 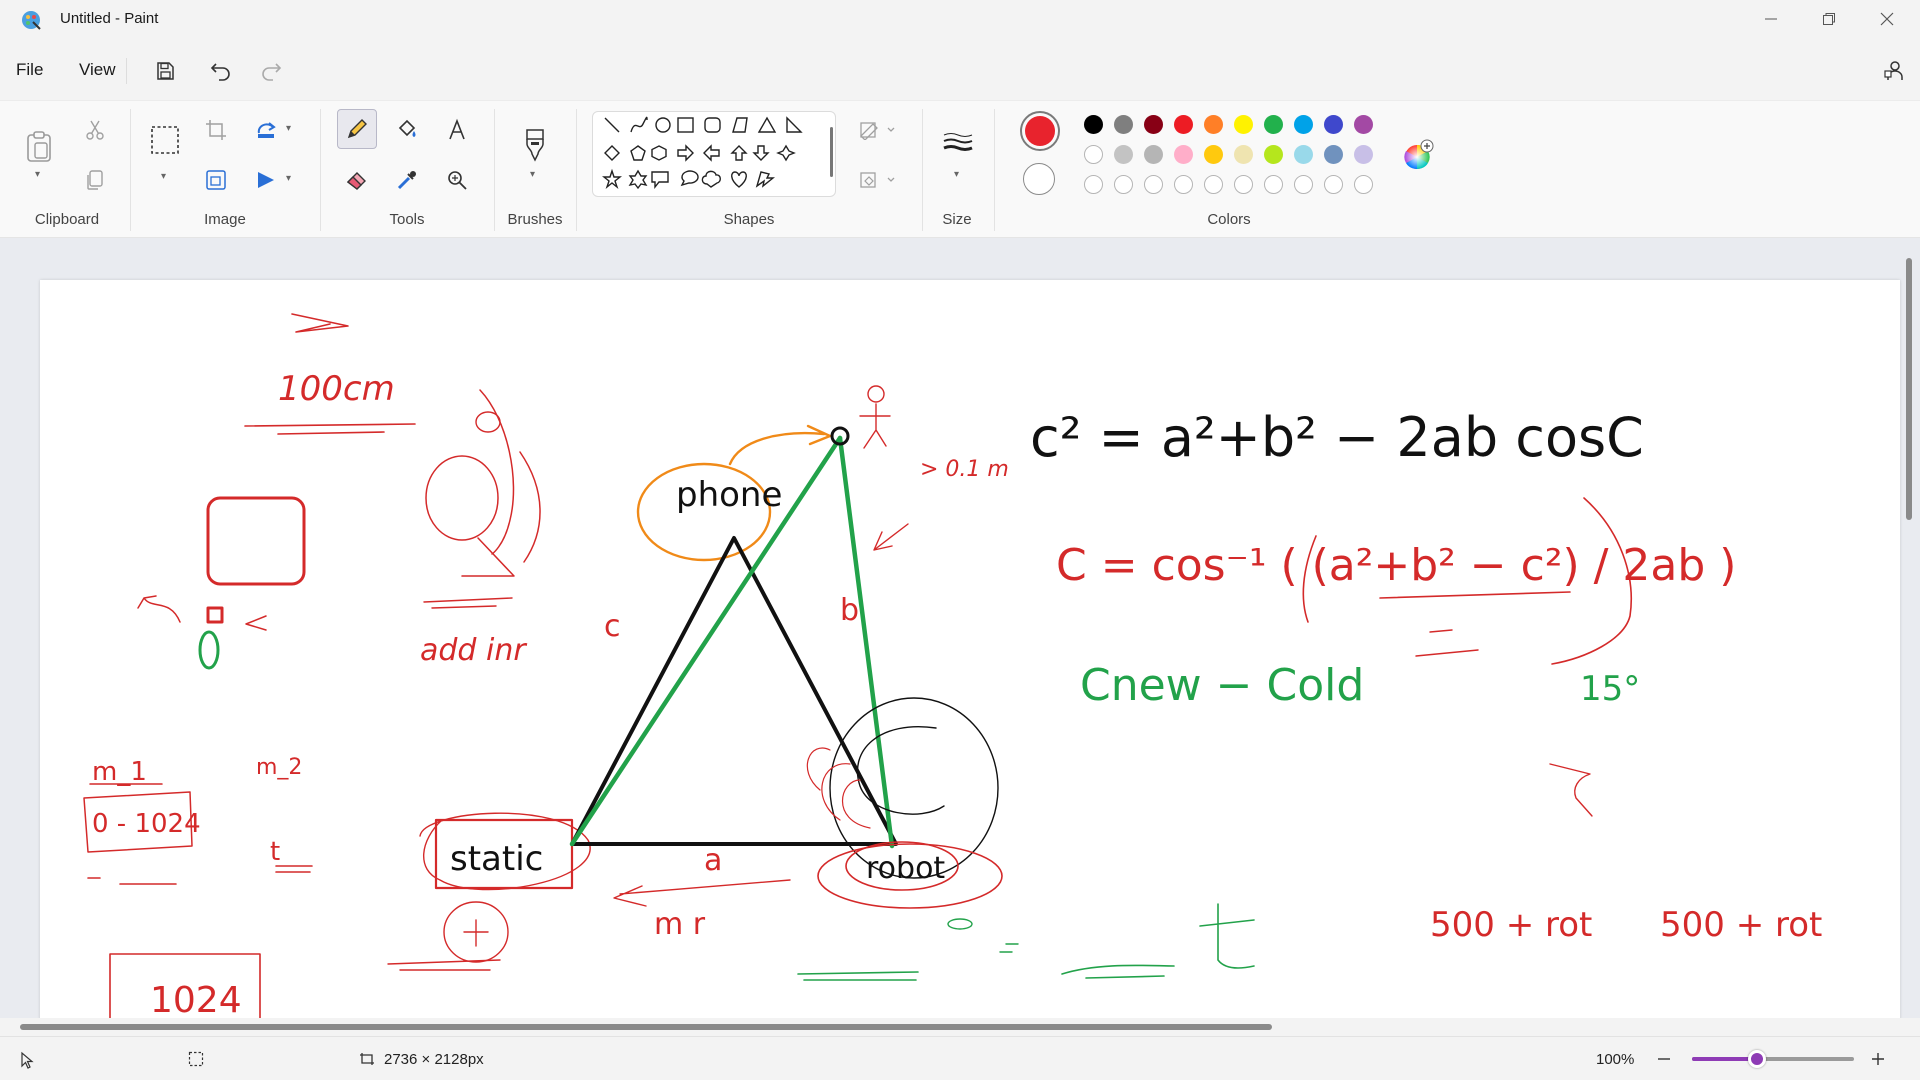 What do you see at coordinates (146, 824) in the screenshot?
I see `label-counter: 0 - 1024` at bounding box center [146, 824].